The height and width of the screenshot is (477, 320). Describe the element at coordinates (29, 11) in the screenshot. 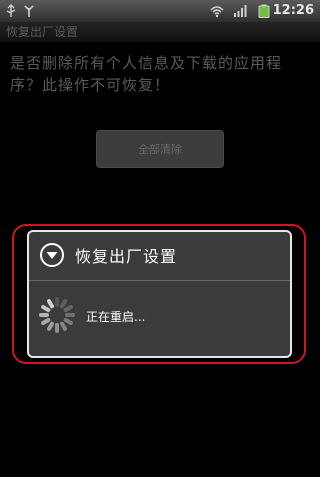

I see `antenna-icon` at that location.